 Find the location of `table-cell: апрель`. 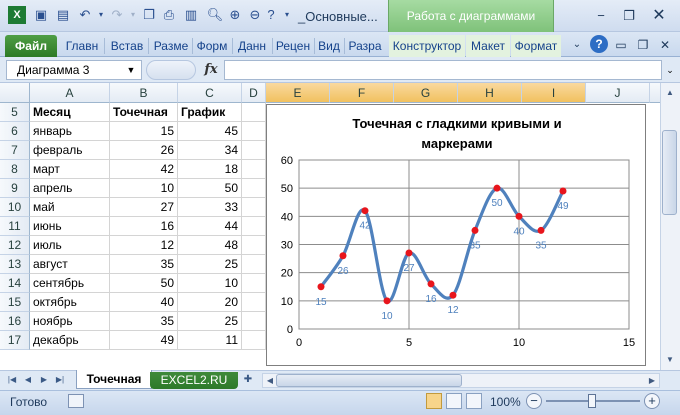

table-cell: апрель is located at coordinates (70, 188).